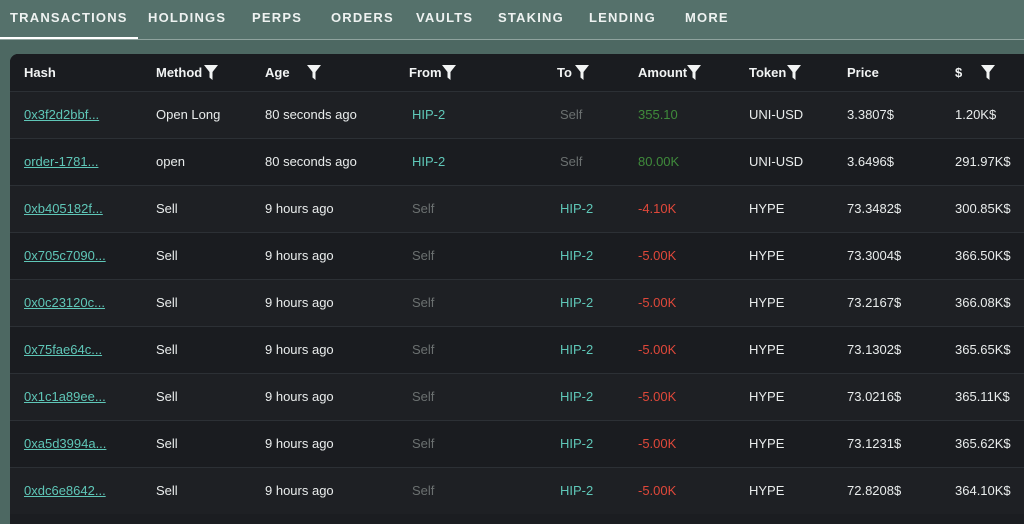 The width and height of the screenshot is (1024, 524). I want to click on usd-value-cell: 365.11K$, so click(982, 396).